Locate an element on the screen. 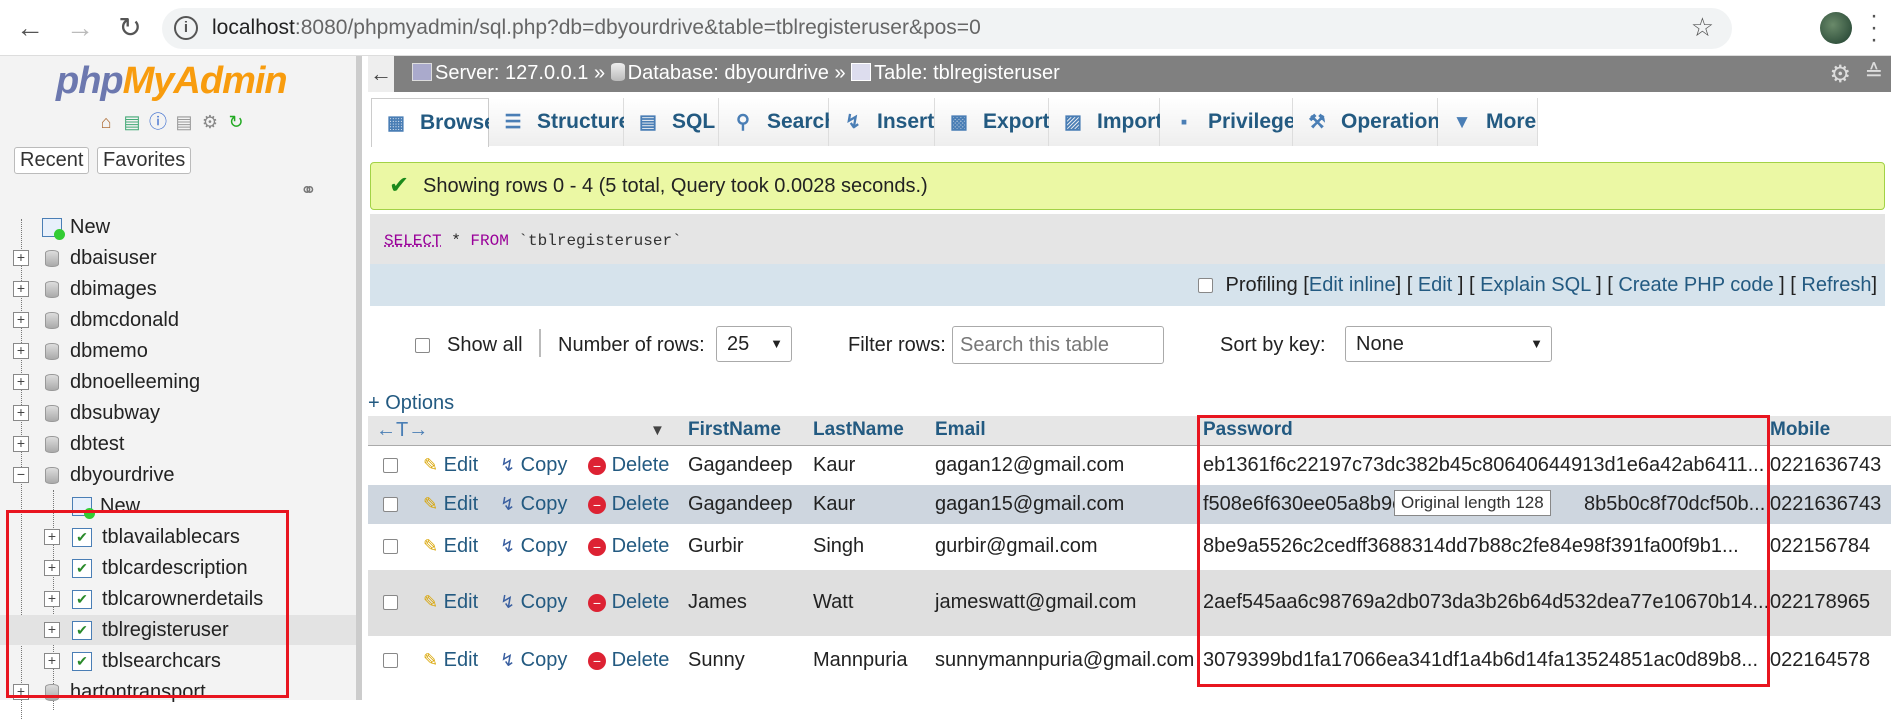 This screenshot has height=719, width=1891. tab-insert: ↯ Insert is located at coordinates (882, 122).